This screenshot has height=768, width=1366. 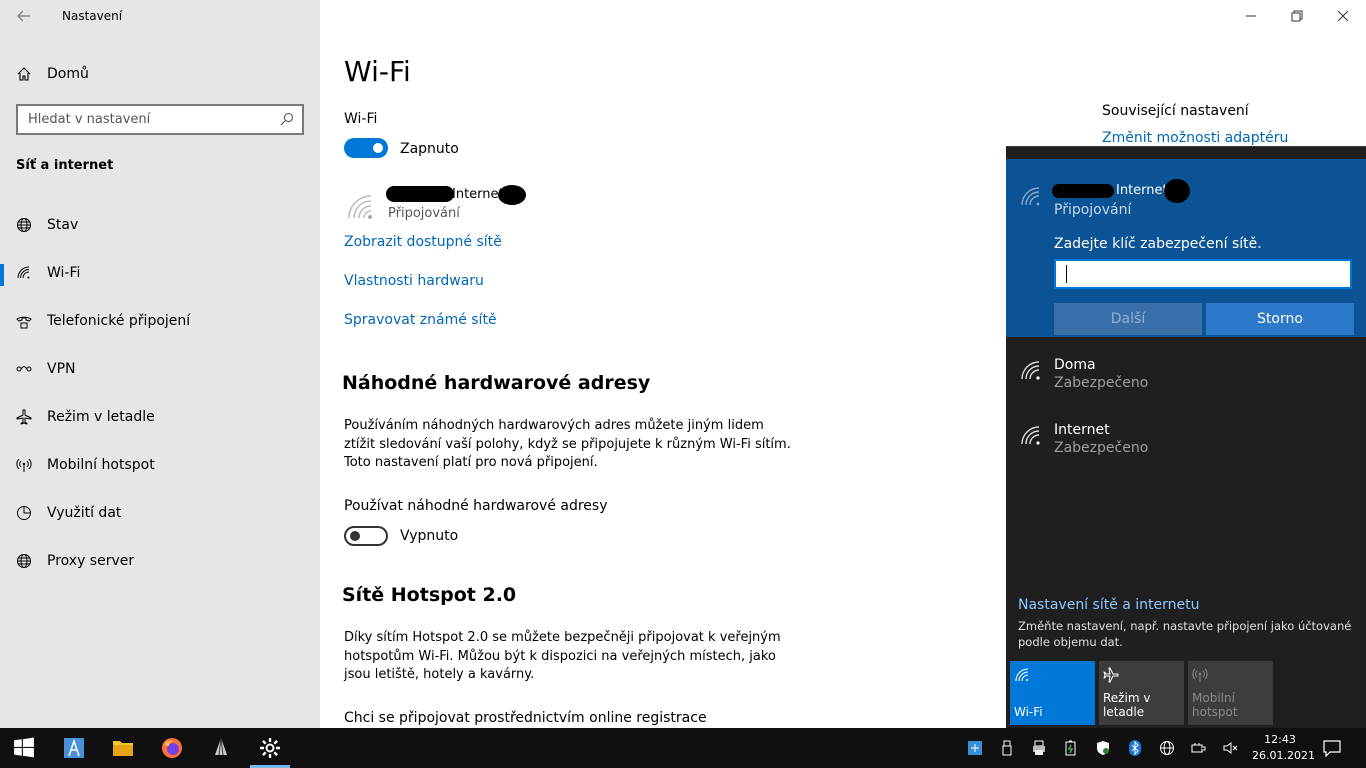 What do you see at coordinates (423, 242) in the screenshot?
I see `show-networks-link: Zobrazit dostupné sítě` at bounding box center [423, 242].